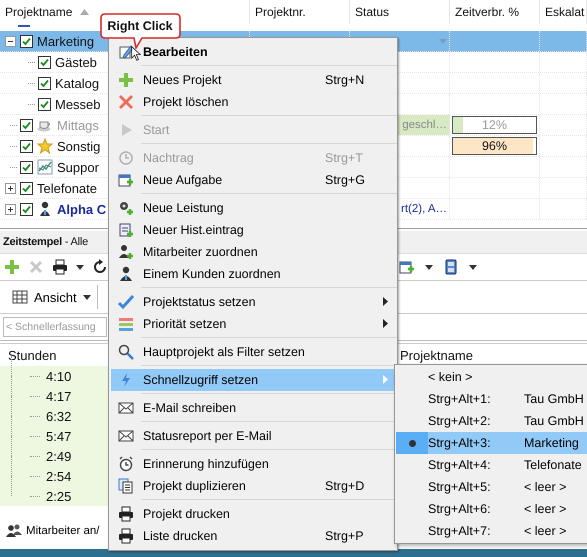 The height and width of the screenshot is (557, 587). I want to click on hours-cell: 2:25, so click(59, 496).